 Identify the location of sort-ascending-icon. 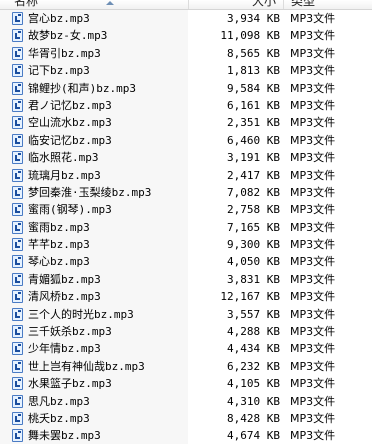
(110, 3).